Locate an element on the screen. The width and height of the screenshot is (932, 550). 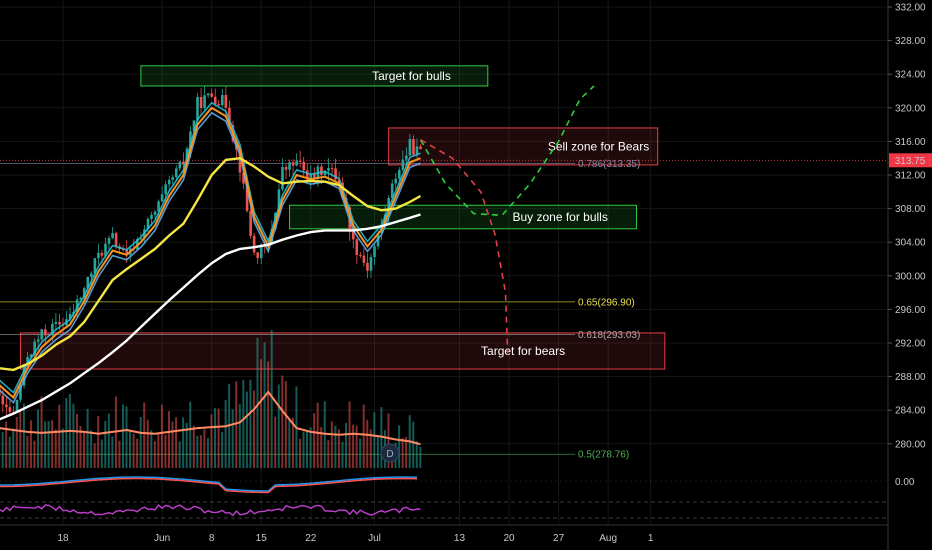
price-tick-label: 308.00 is located at coordinates (910, 209).